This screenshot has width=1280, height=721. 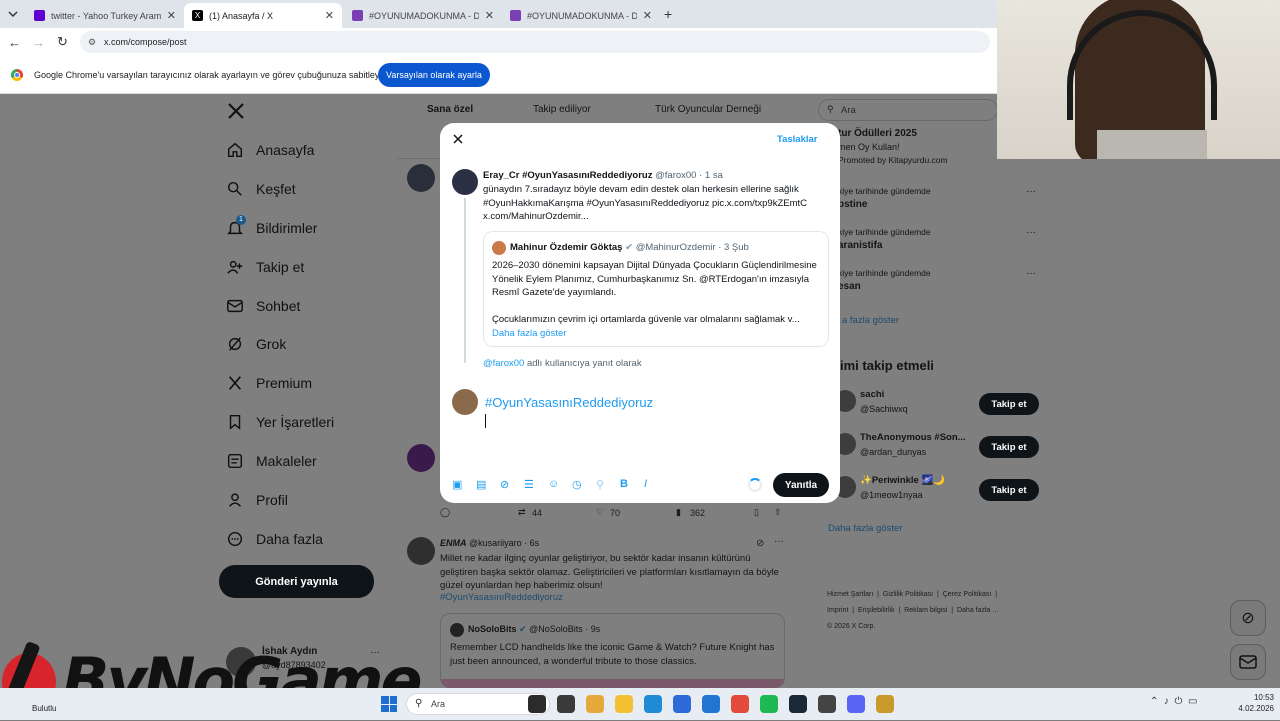 What do you see at coordinates (256, 344) in the screenshot?
I see `sidebar-item-5: Grok` at bounding box center [256, 344].